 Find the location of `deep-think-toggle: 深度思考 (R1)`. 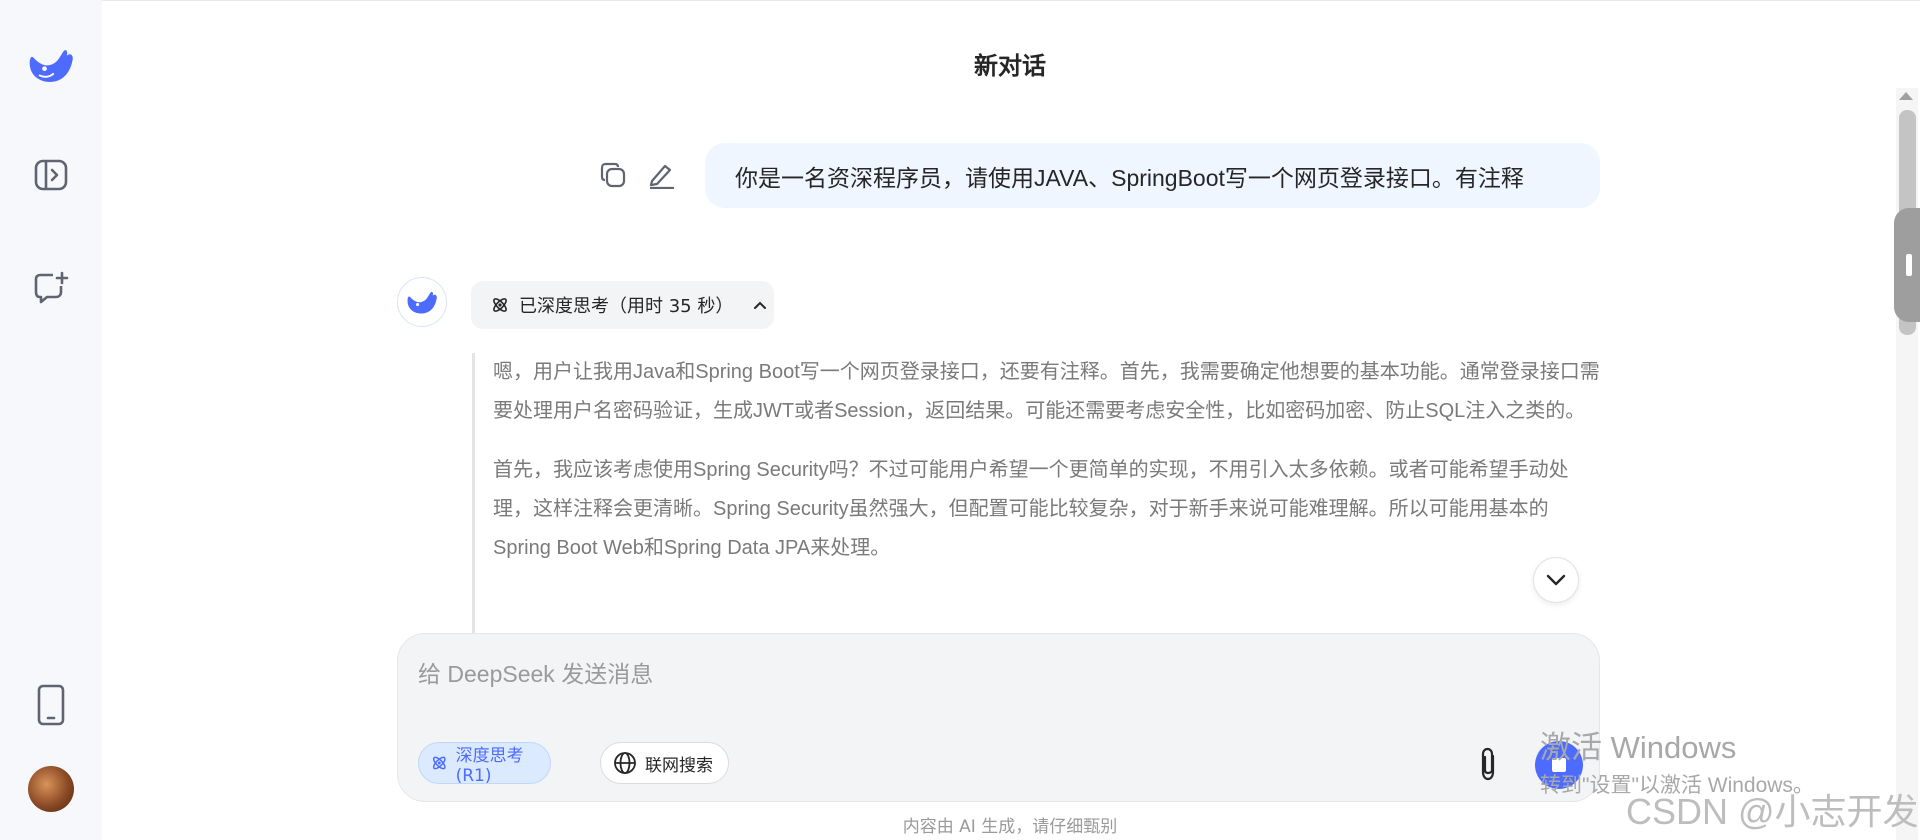

deep-think-toggle: 深度思考 (R1) is located at coordinates (484, 764).